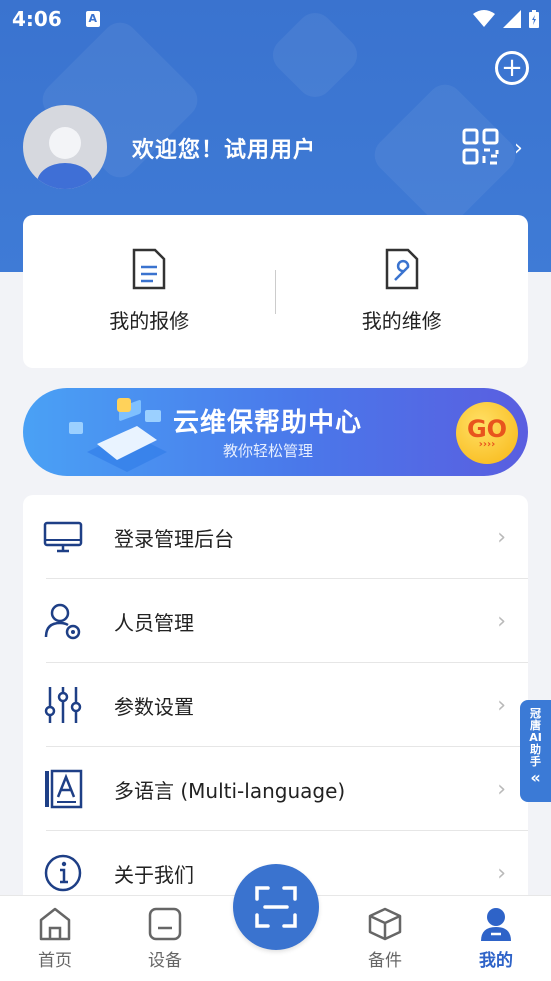 The image size is (551, 981). What do you see at coordinates (230, 790) in the screenshot?
I see `menu-item-label: 多语言 (Multi-language)` at bounding box center [230, 790].